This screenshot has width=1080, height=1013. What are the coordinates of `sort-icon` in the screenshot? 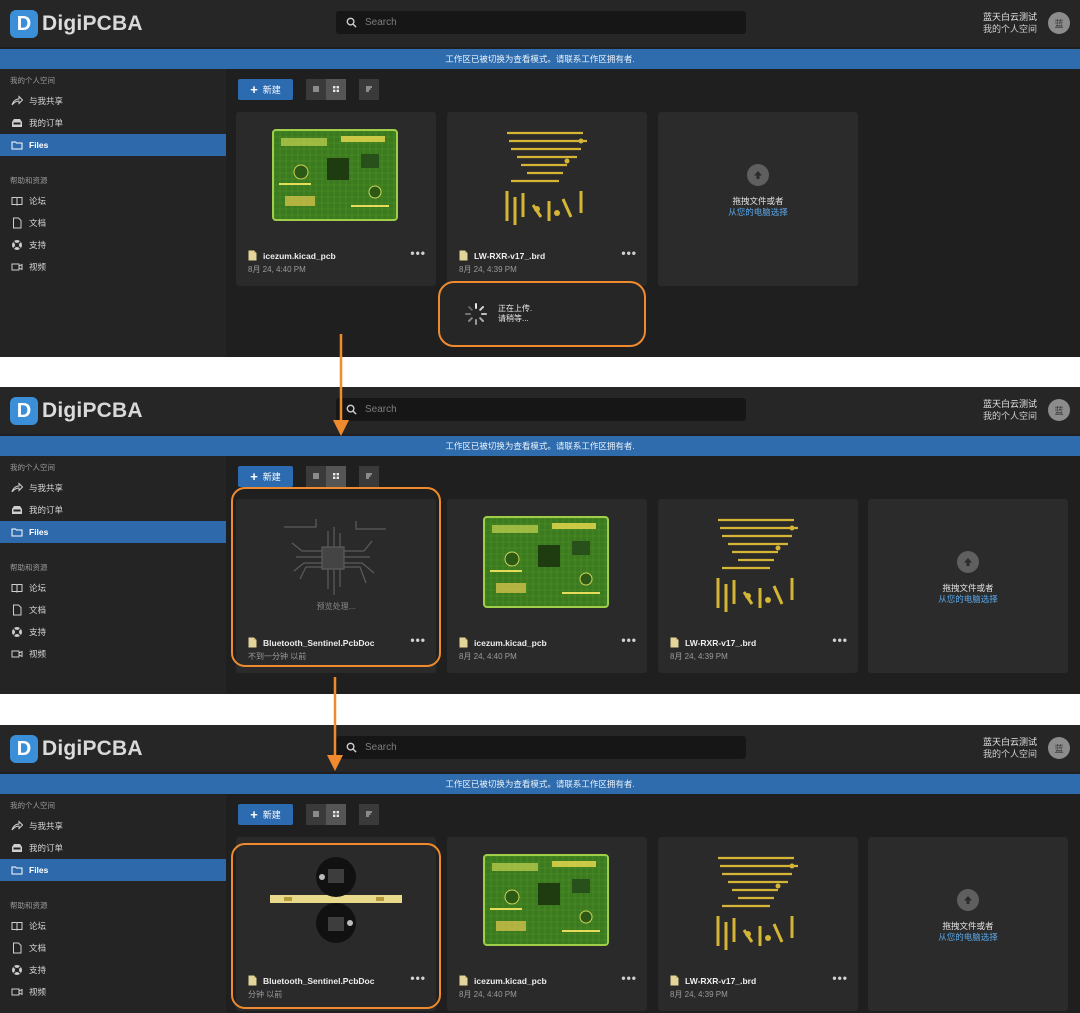 It's located at (369, 89).